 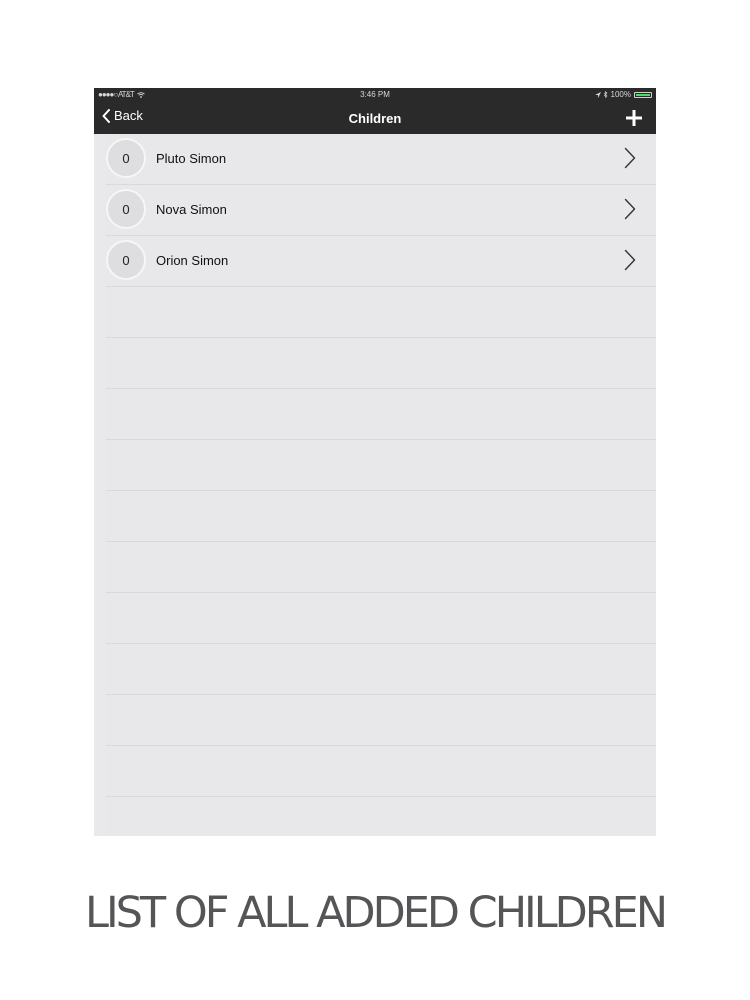 I want to click on navigation-bar: Back Children, so click(x=375, y=118).